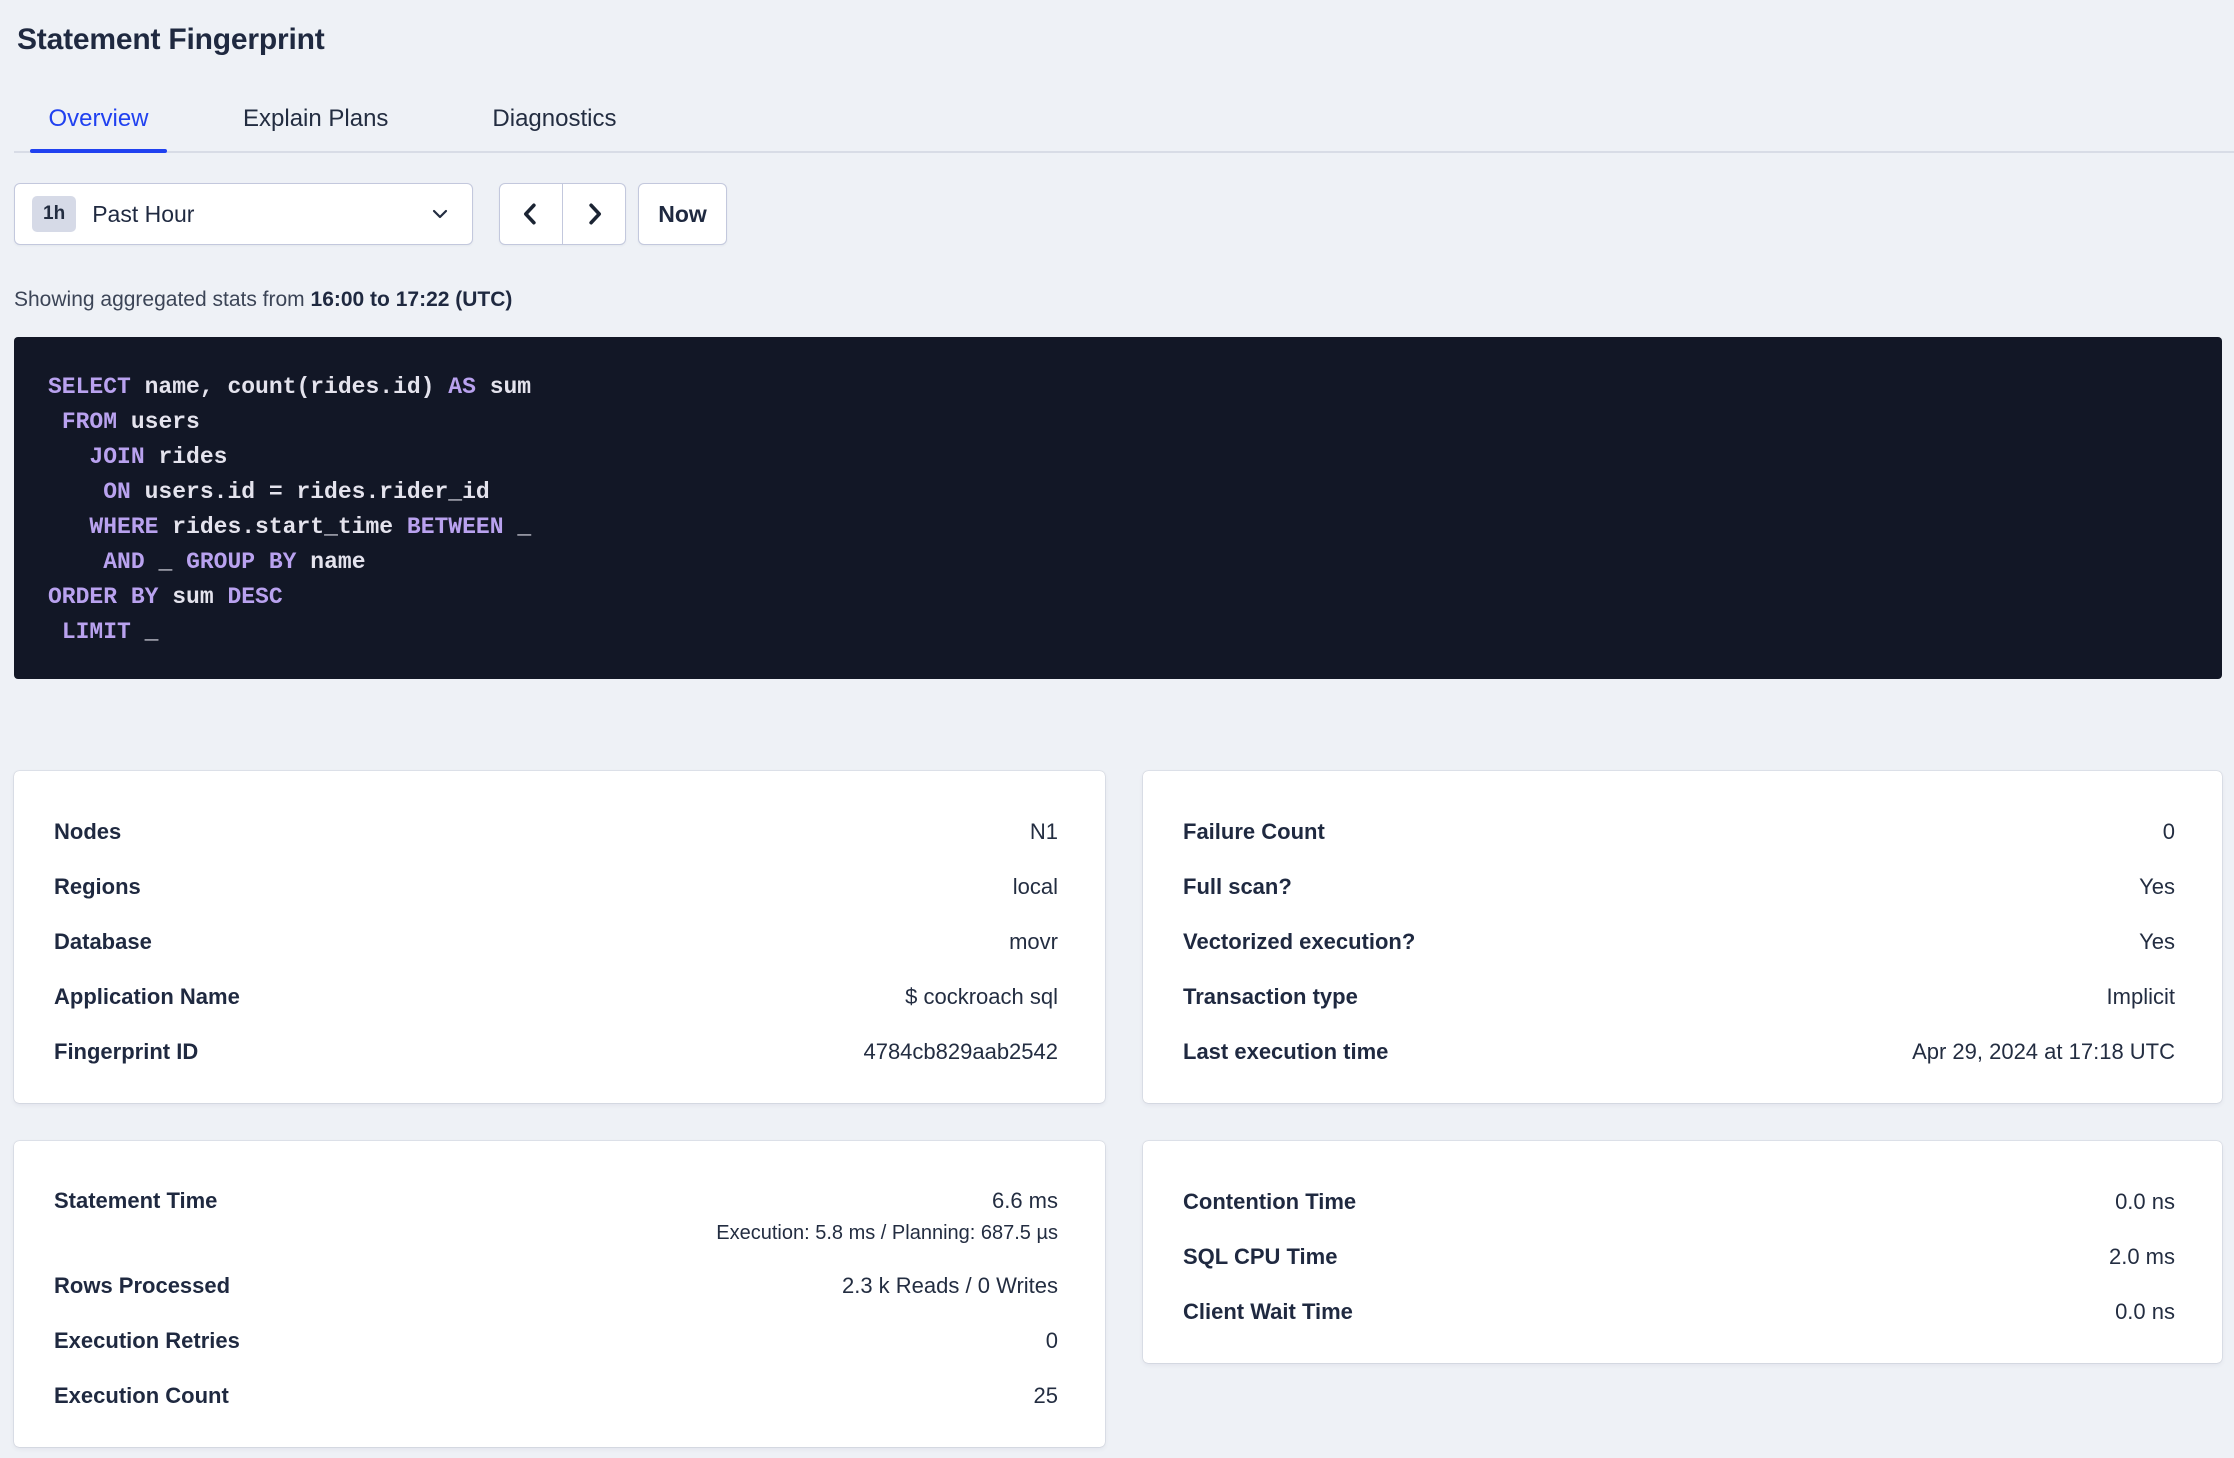 This screenshot has width=2234, height=1458. I want to click on rows-processed-value: 2.3 k Reads / 0 Writes, so click(949, 1285).